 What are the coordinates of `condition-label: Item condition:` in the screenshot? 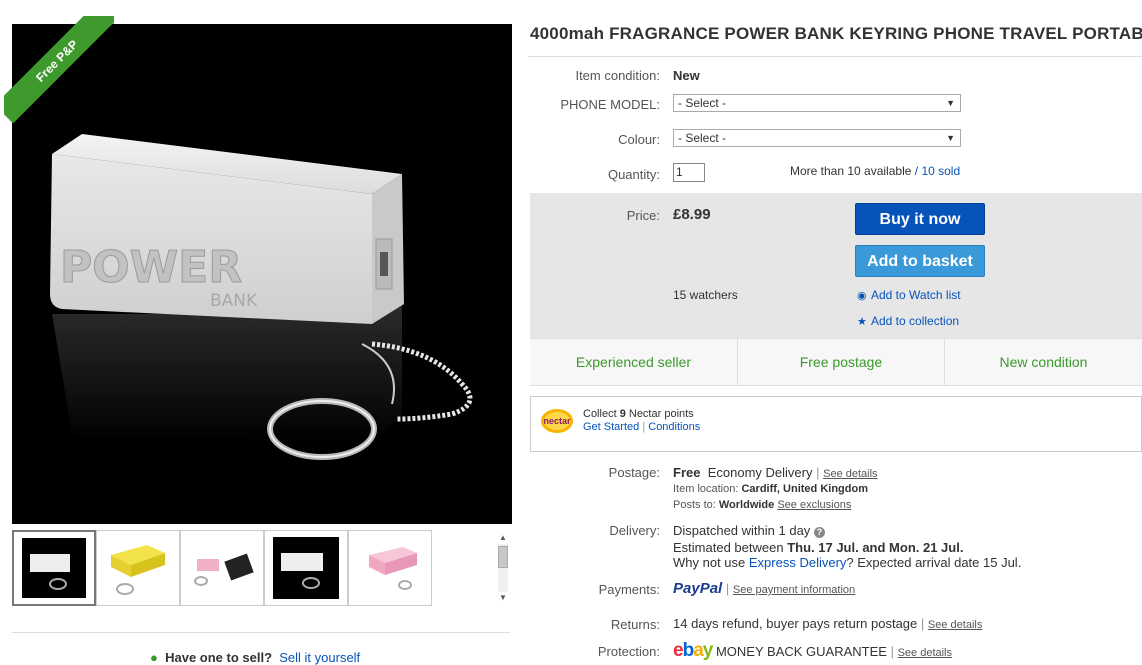 It's located at (617, 75).